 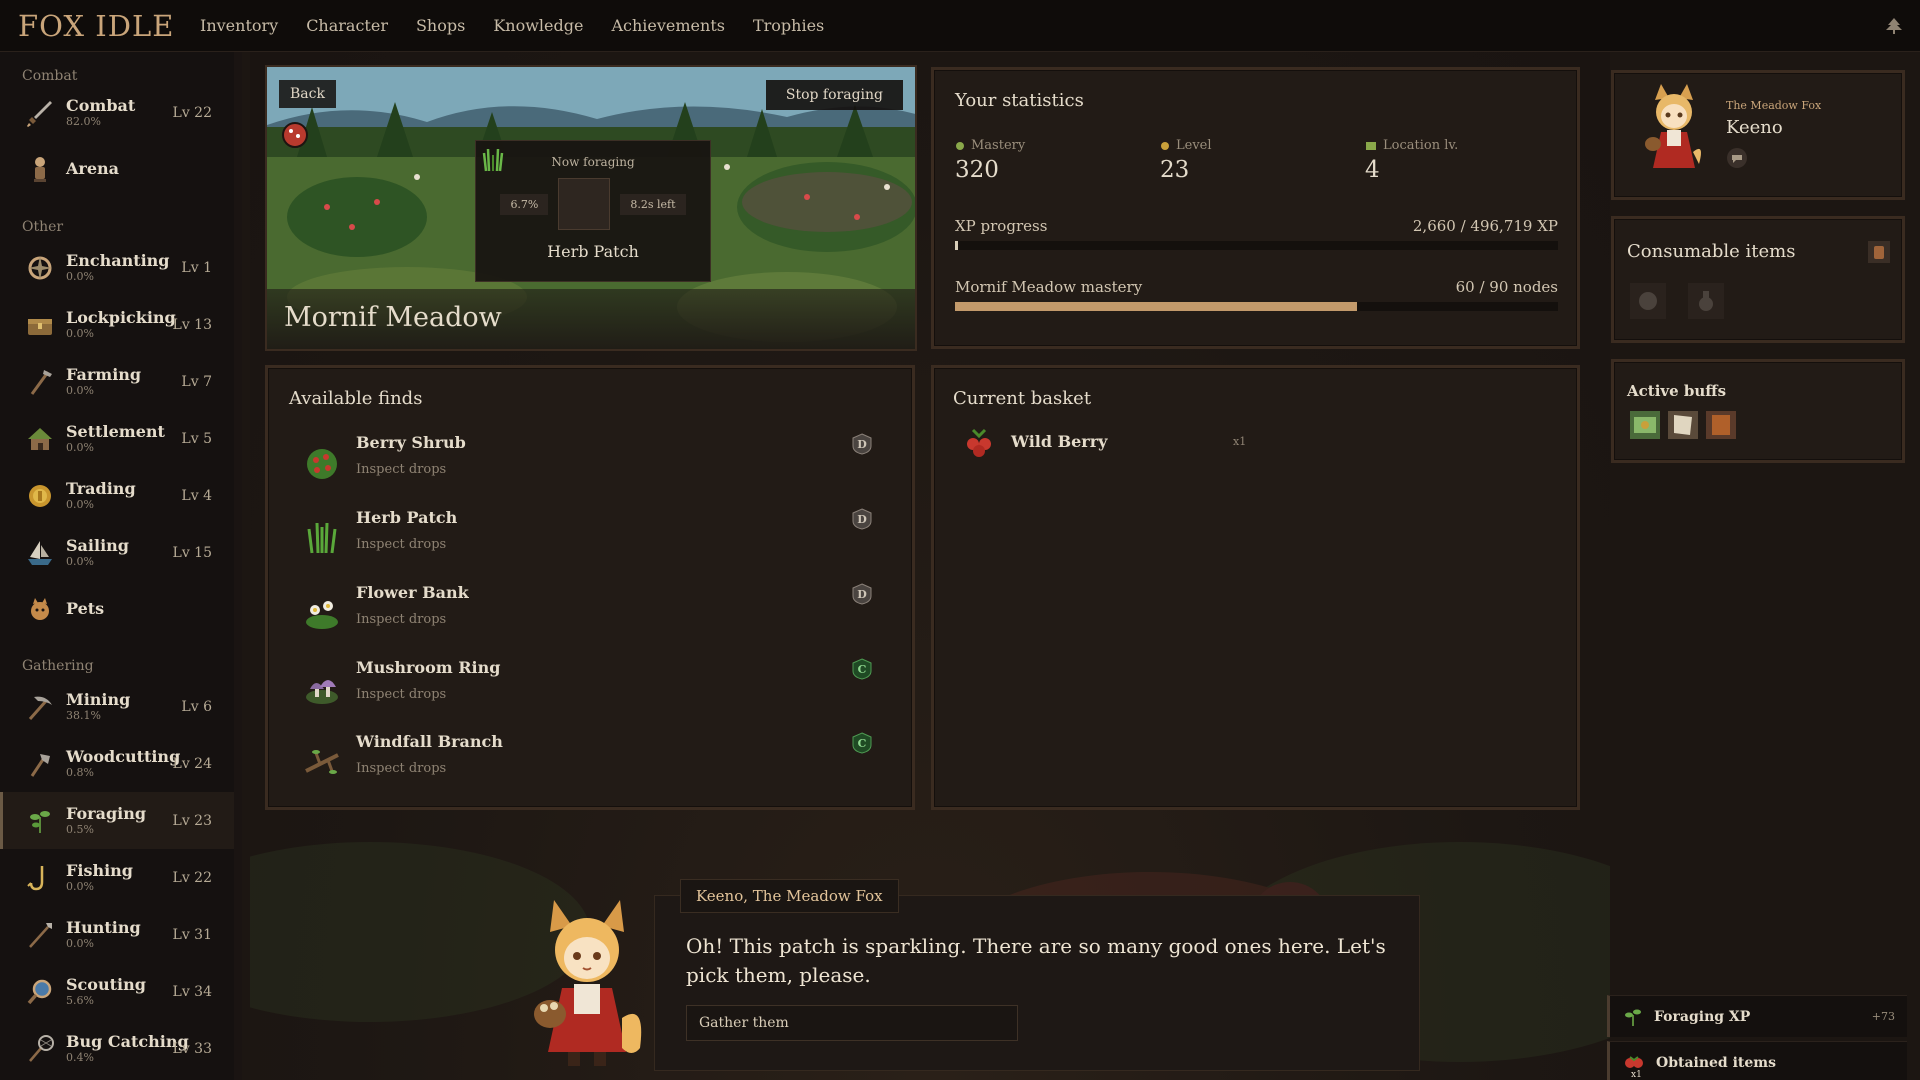 I want to click on consumable-bag-icon, so click(x=1879, y=252).